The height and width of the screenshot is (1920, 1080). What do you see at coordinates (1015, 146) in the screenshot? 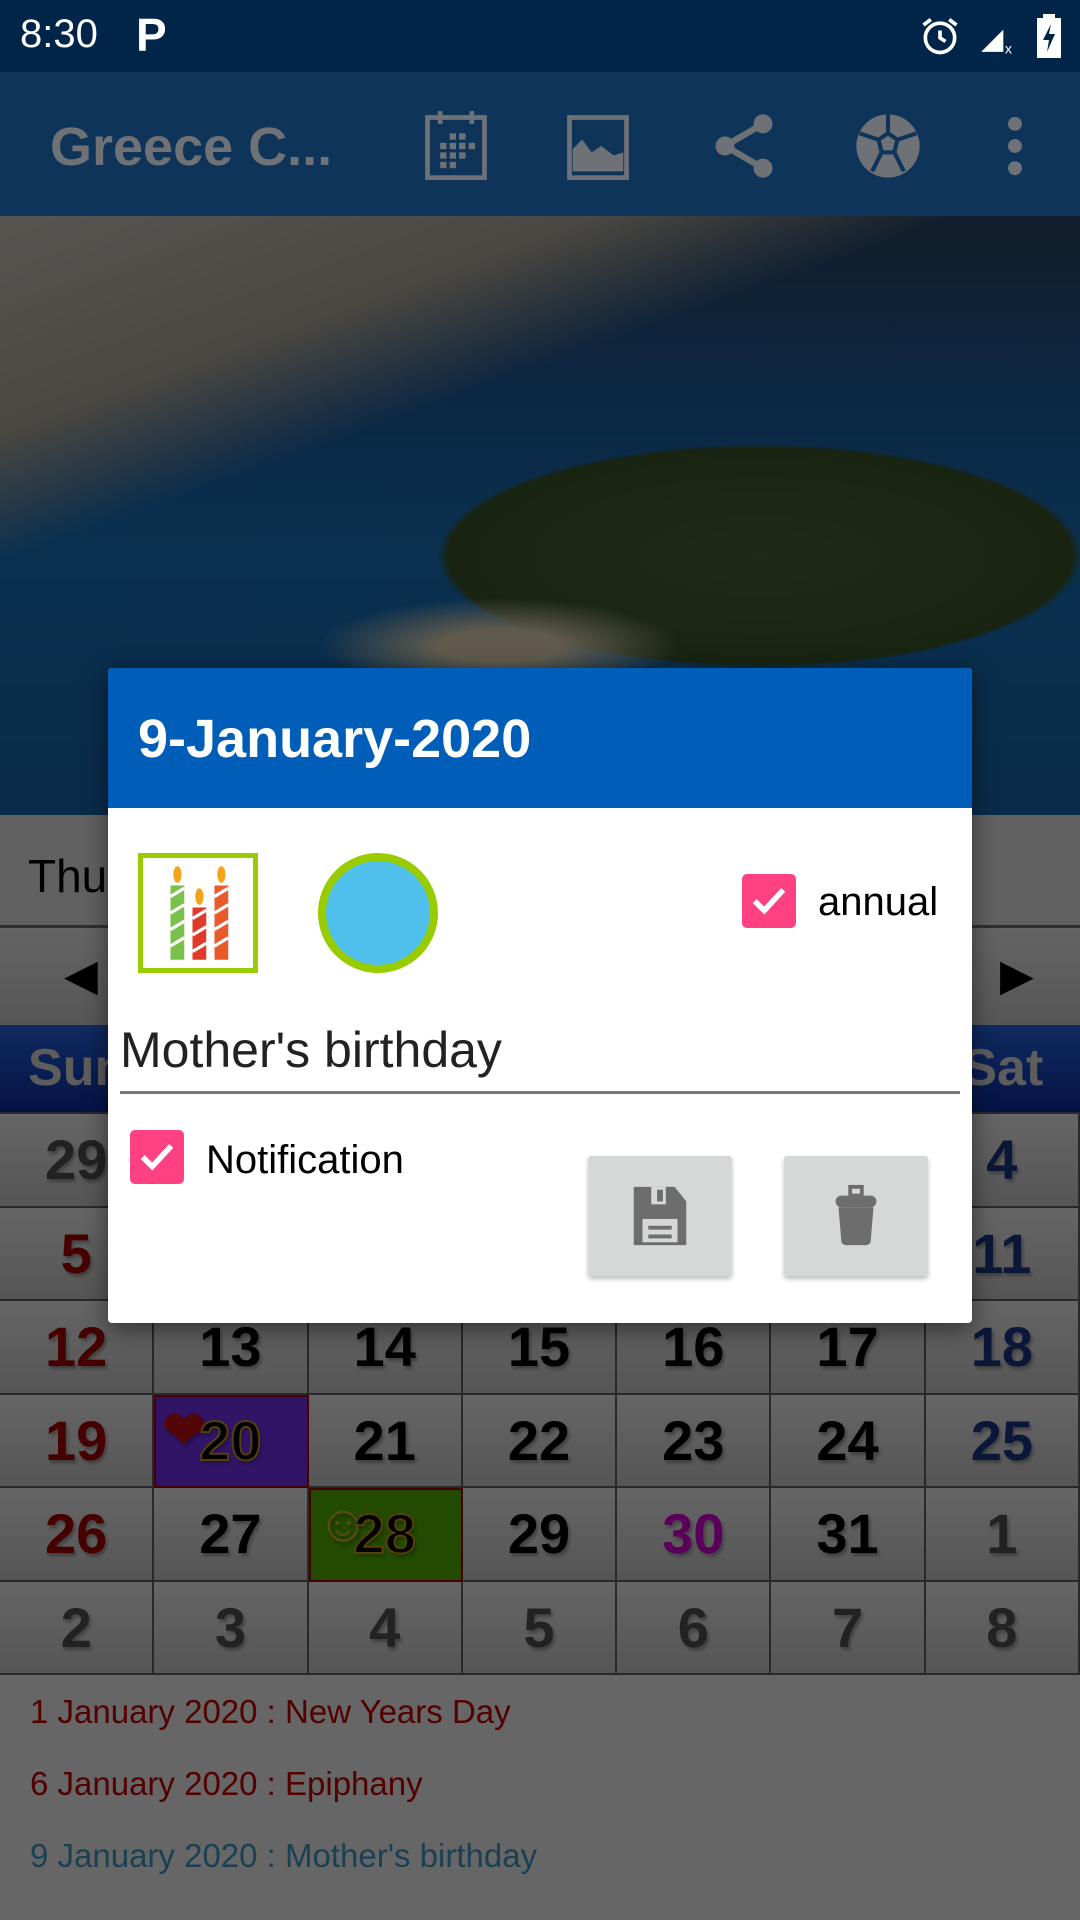
I see `more-vert-icon` at bounding box center [1015, 146].